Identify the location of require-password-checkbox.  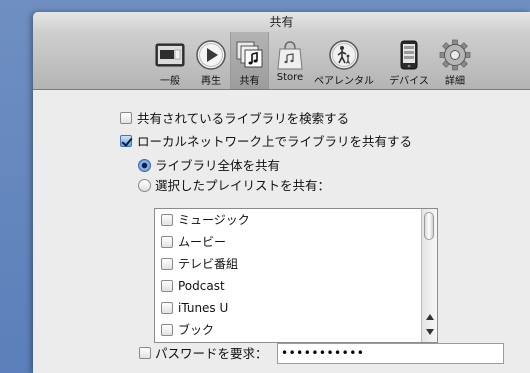
(145, 353).